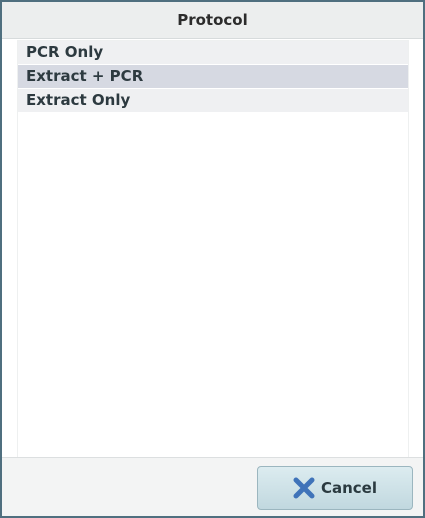 Image resolution: width=425 pixels, height=518 pixels. What do you see at coordinates (212, 486) in the screenshot?
I see `dialog-footer: Cancel` at bounding box center [212, 486].